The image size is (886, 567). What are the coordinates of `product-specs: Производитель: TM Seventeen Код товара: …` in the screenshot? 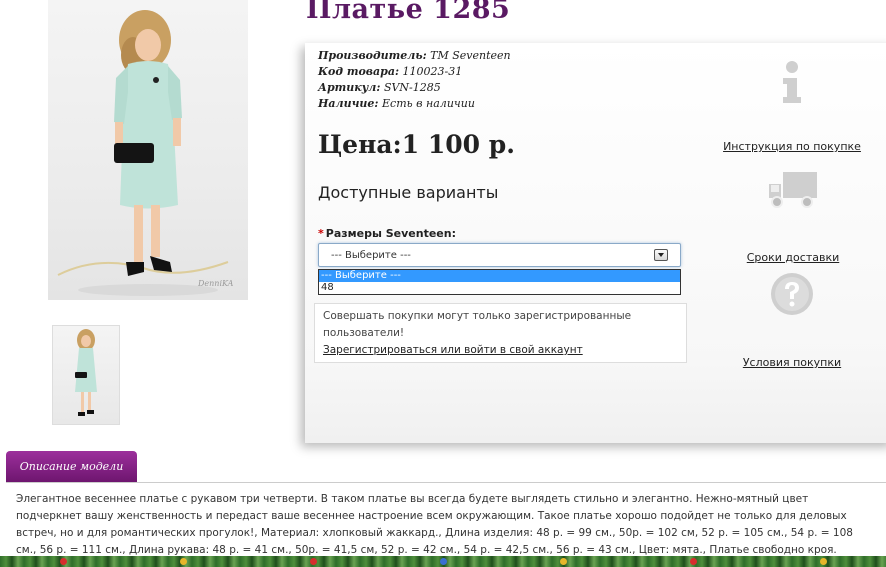 It's located at (414, 80).